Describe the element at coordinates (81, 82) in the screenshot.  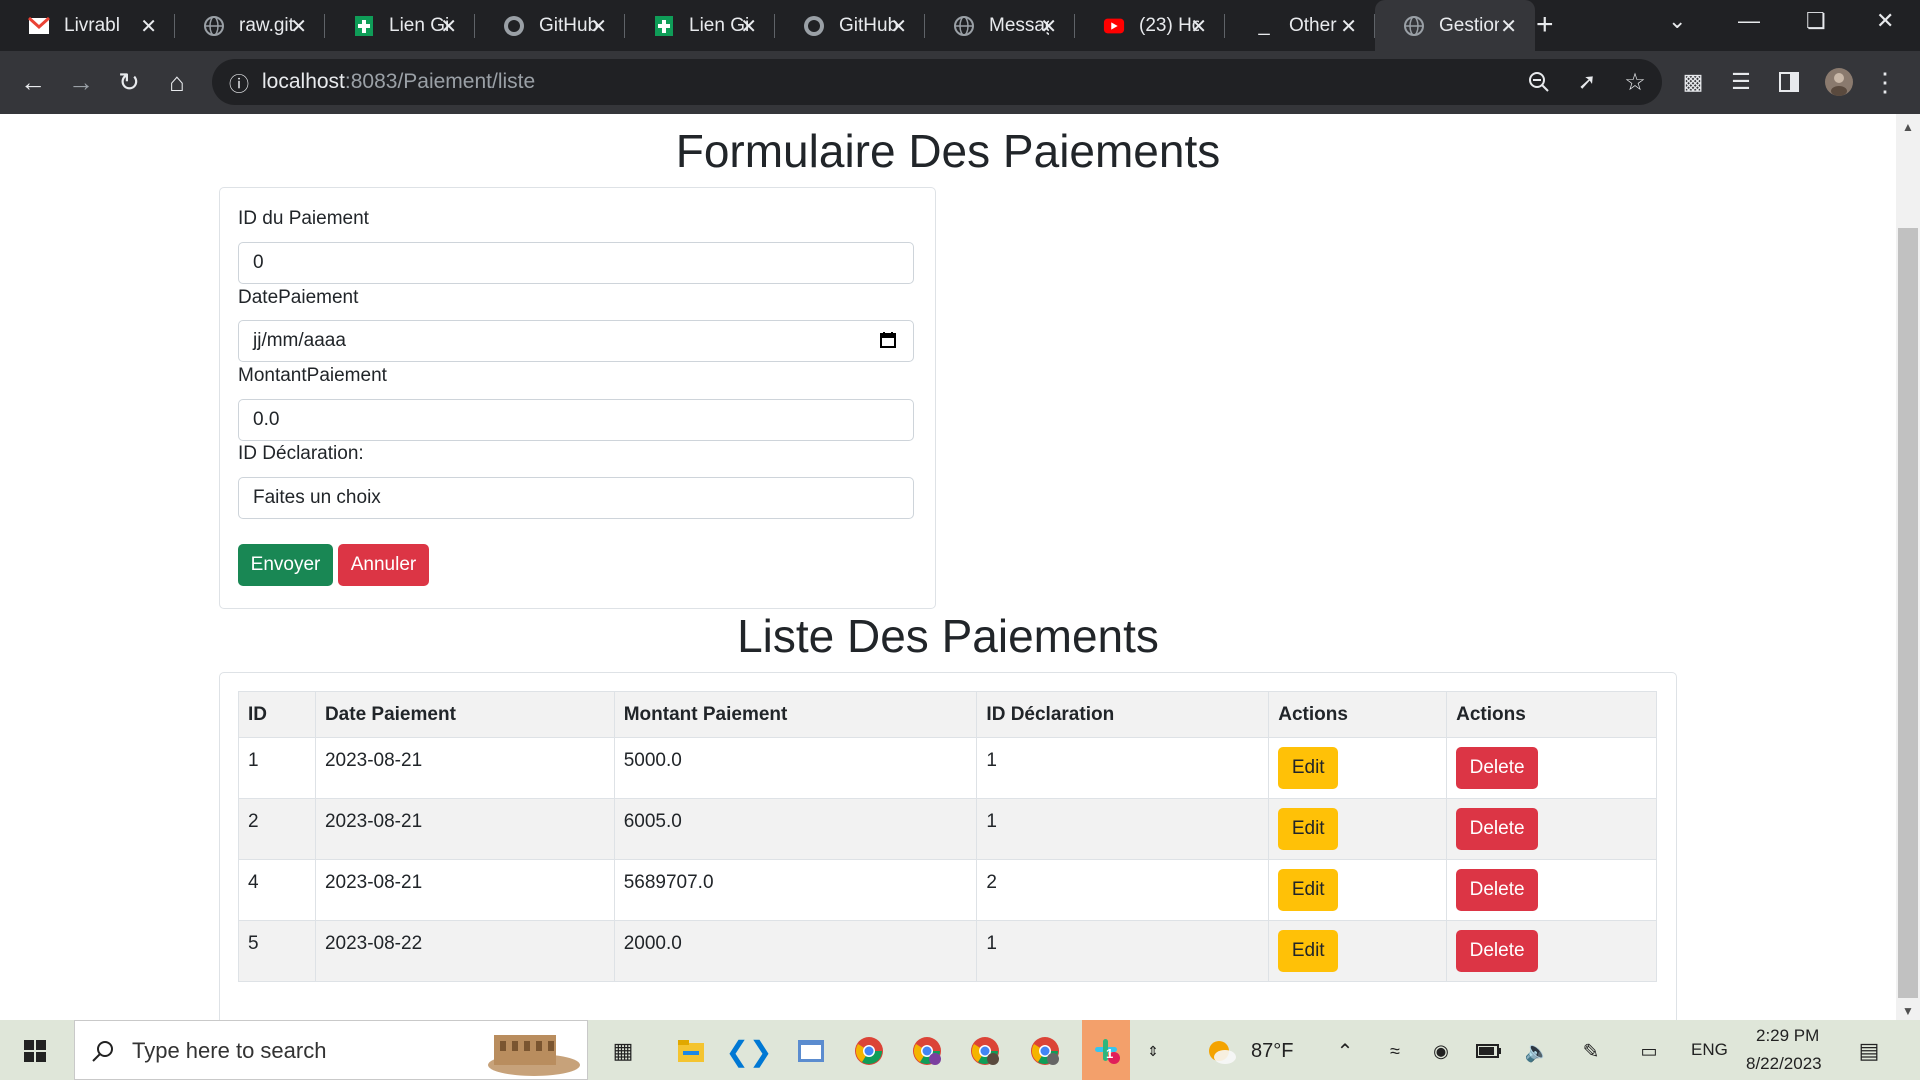
I see `forward-arrow-icon: →` at that location.